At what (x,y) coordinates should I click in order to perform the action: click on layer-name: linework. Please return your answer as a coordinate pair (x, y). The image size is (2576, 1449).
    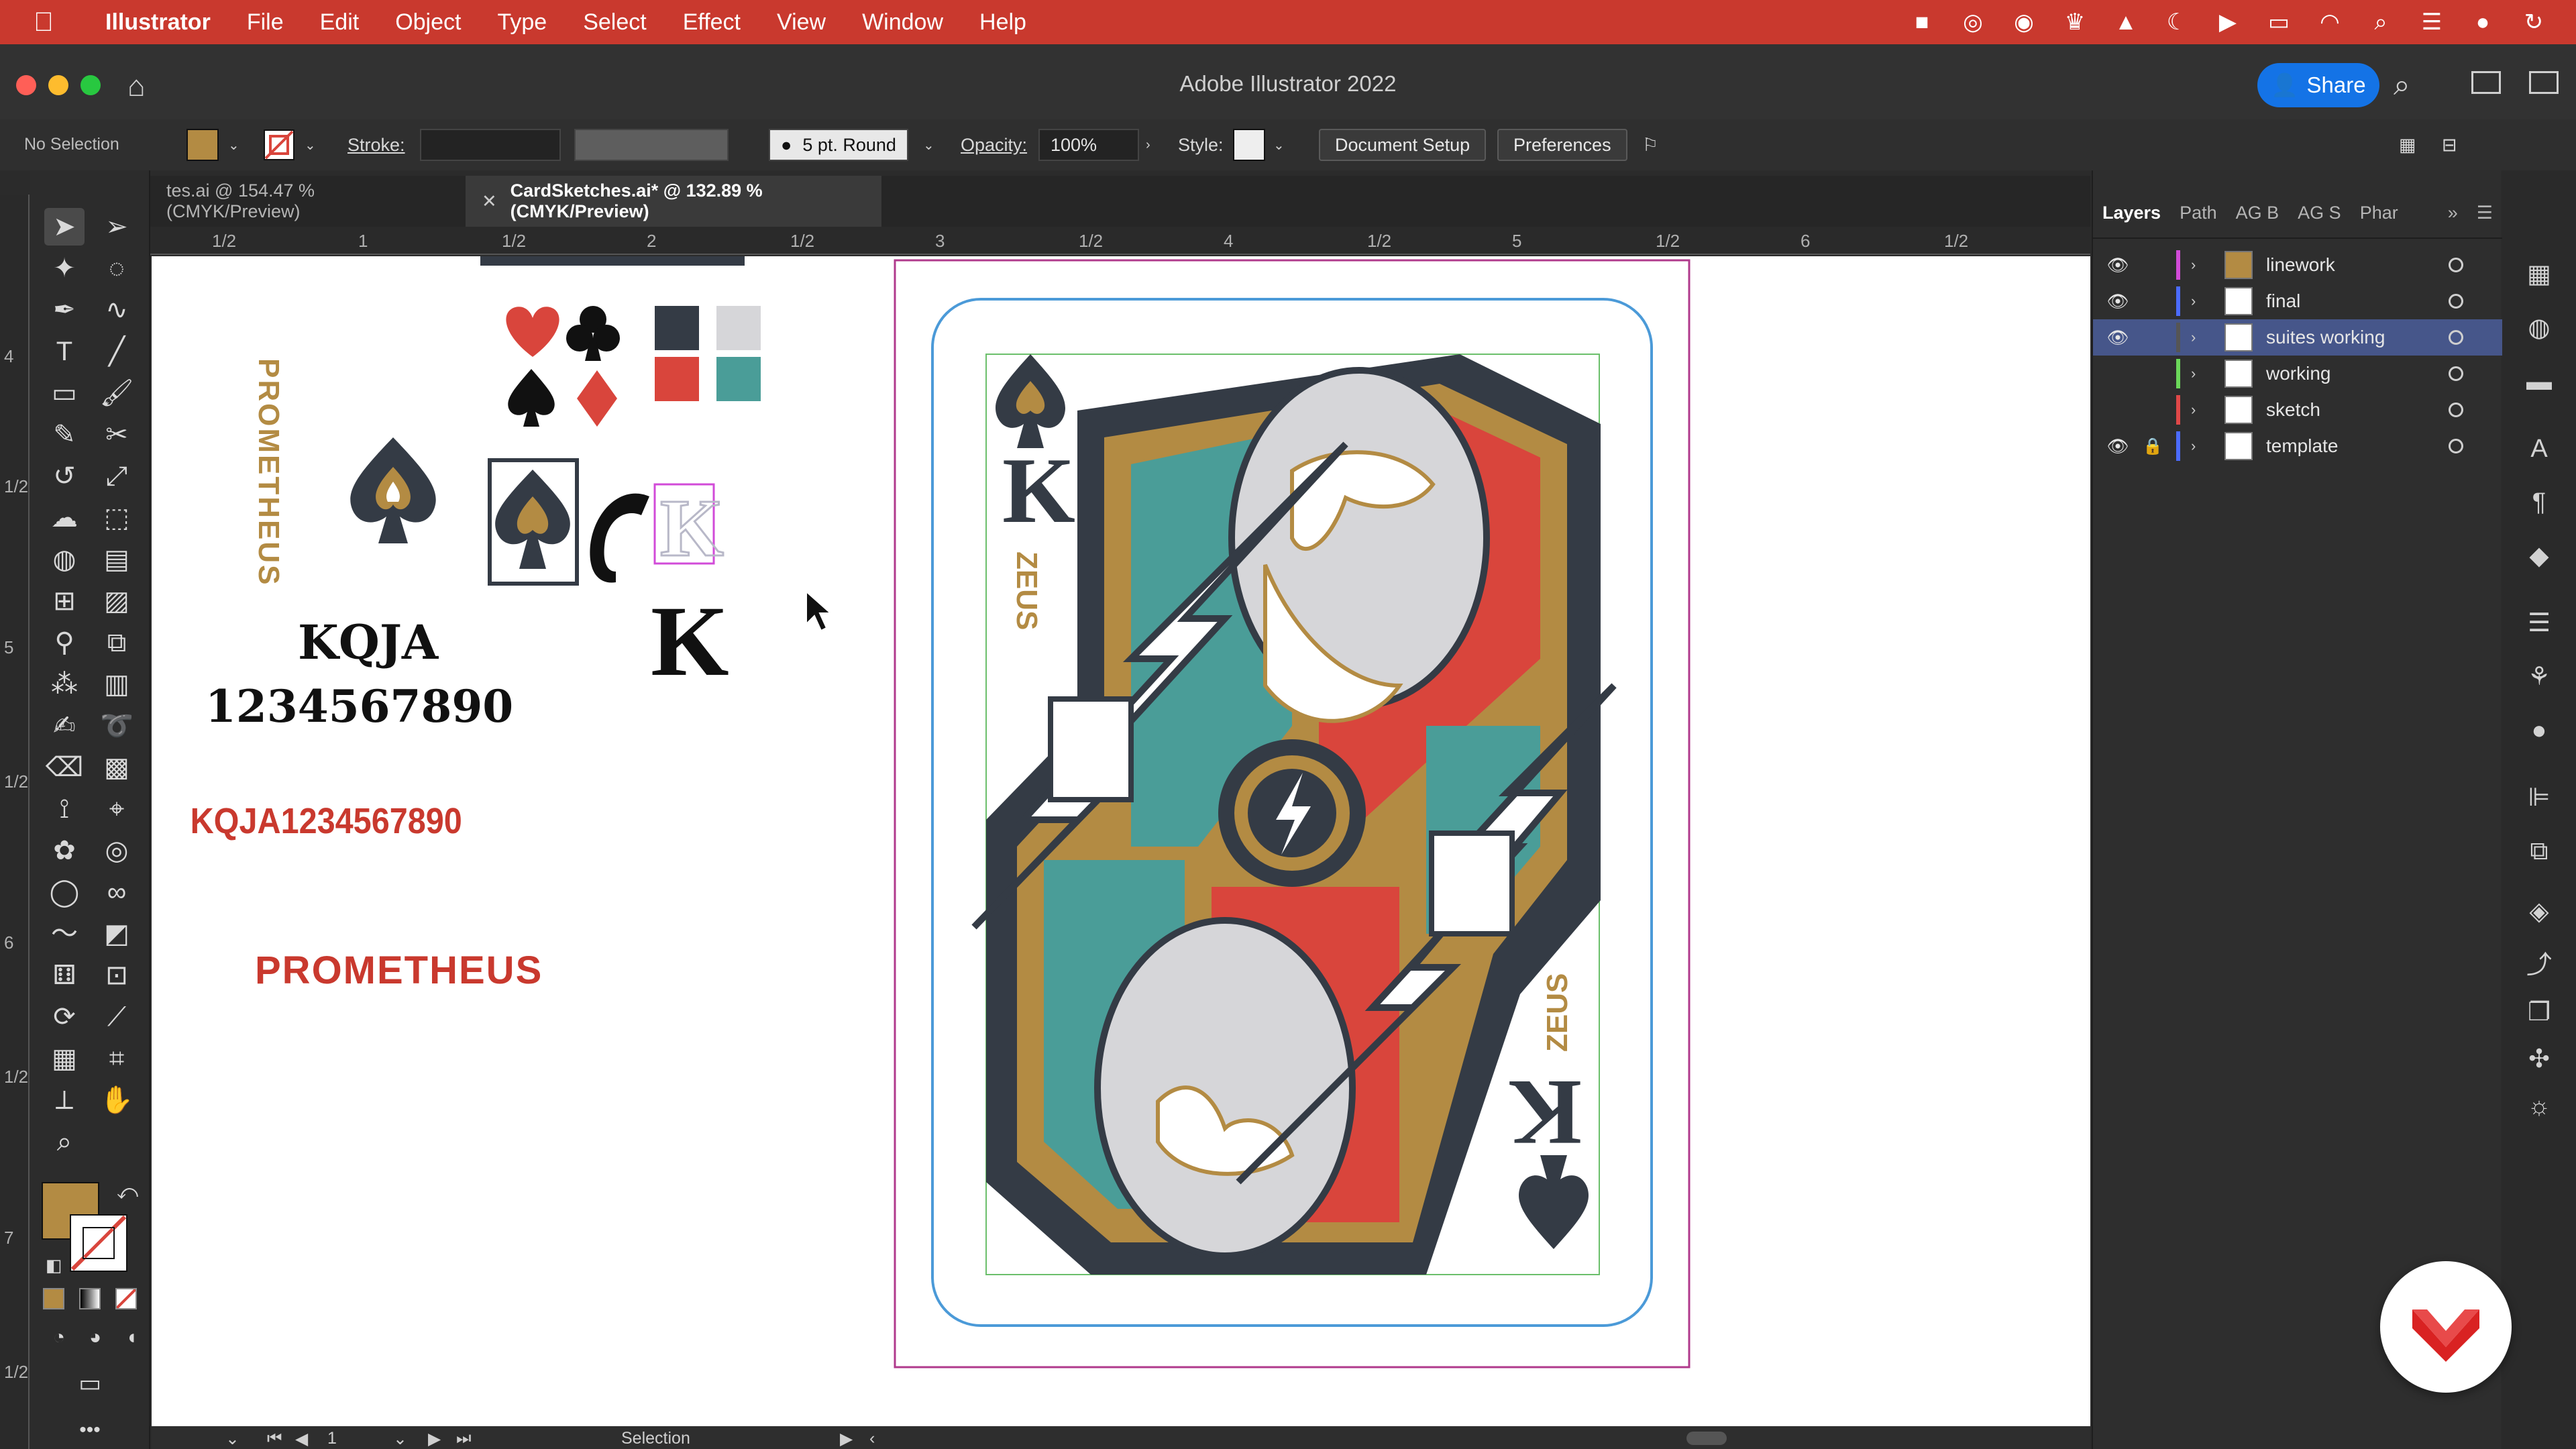
    Looking at the image, I should click on (2300, 265).